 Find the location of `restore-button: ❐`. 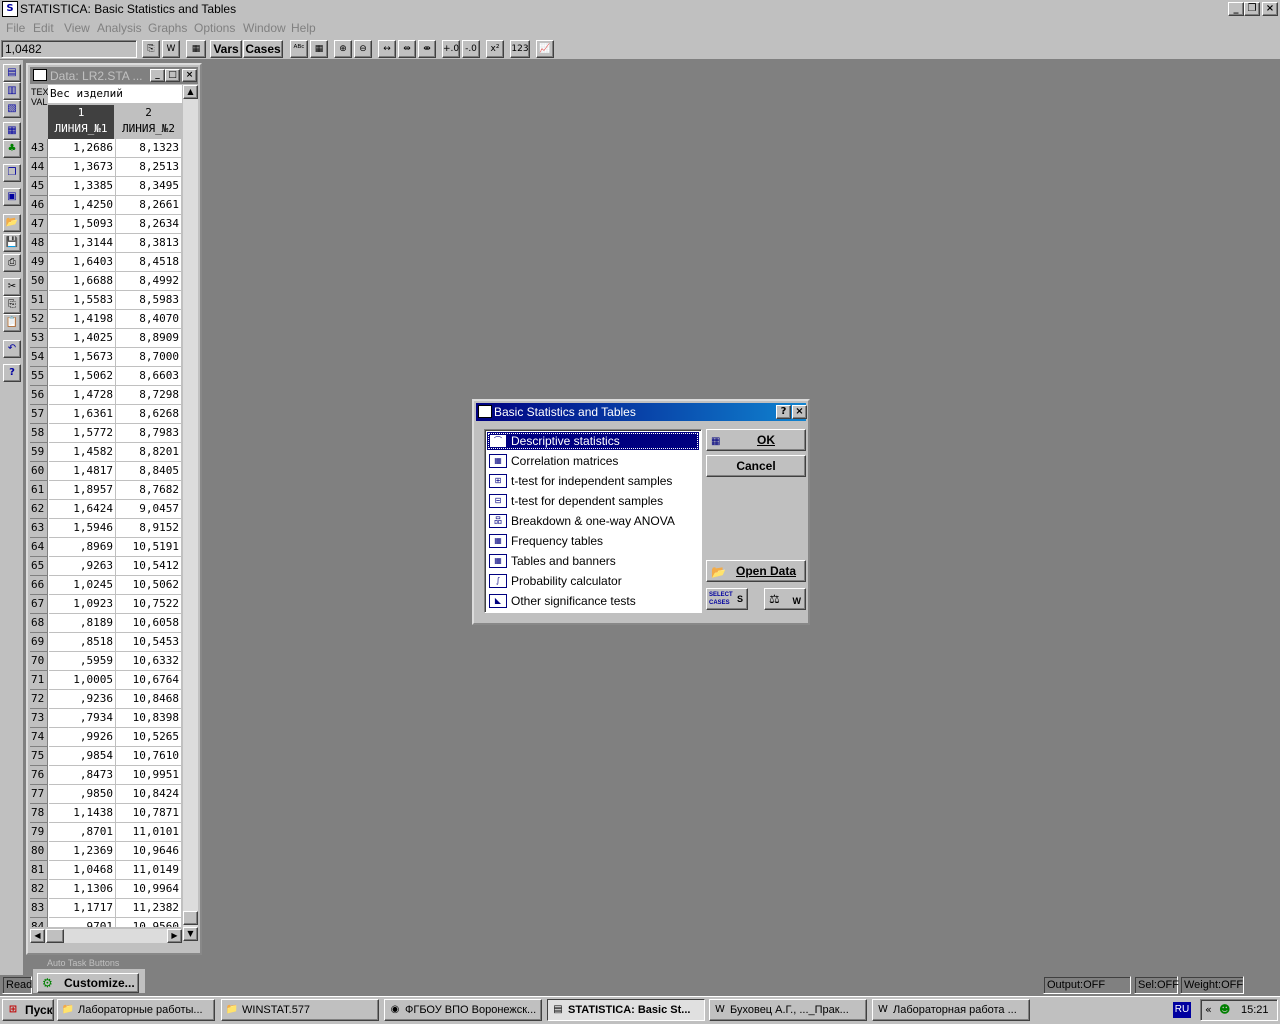

restore-button: ❐ is located at coordinates (1252, 9).